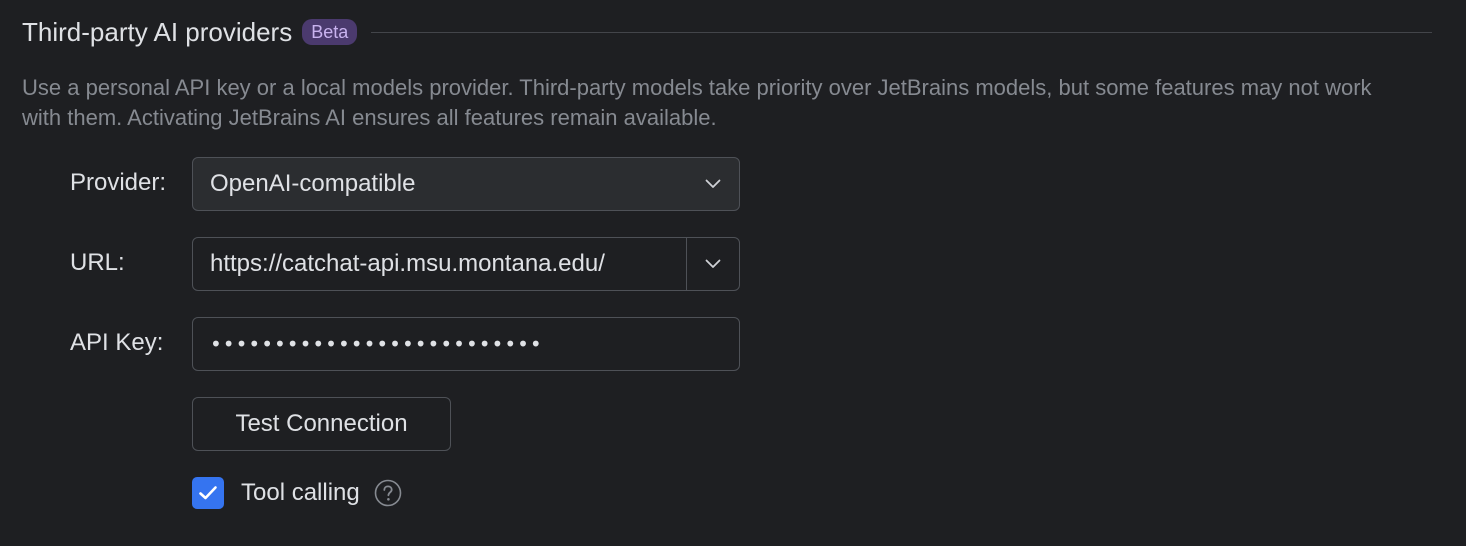  What do you see at coordinates (466, 184) in the screenshot?
I see `provider-select: OpenAI-compatible` at bounding box center [466, 184].